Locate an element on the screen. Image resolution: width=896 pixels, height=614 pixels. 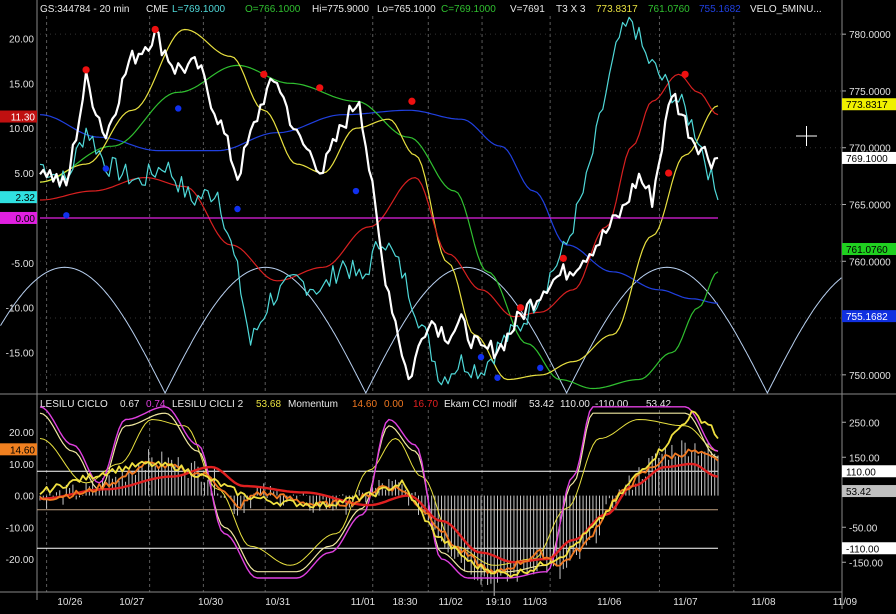
lower-right-badge-text: 110.00 is located at coordinates (861, 472).